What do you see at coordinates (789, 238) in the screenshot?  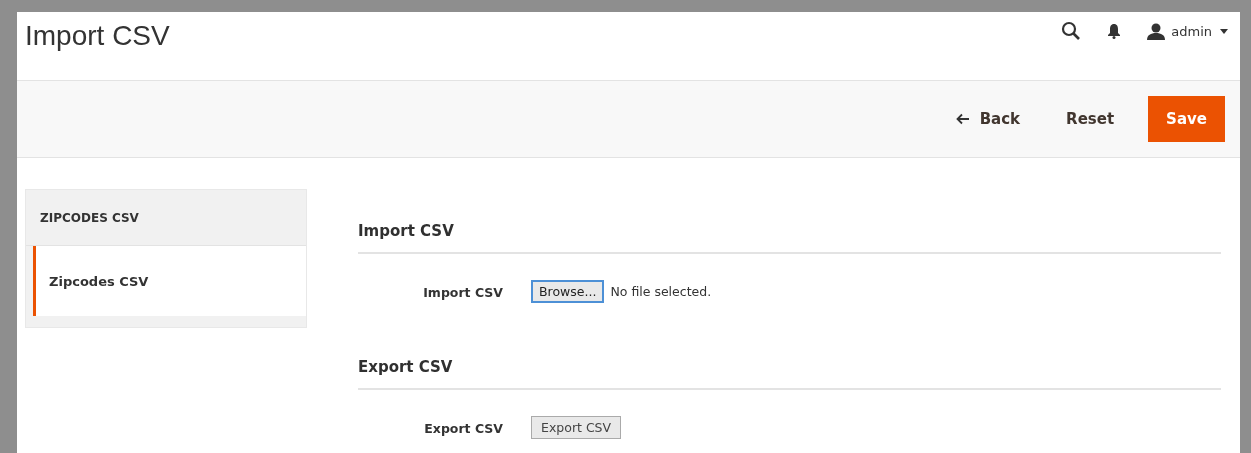 I see `section-title: Import CSV` at bounding box center [789, 238].